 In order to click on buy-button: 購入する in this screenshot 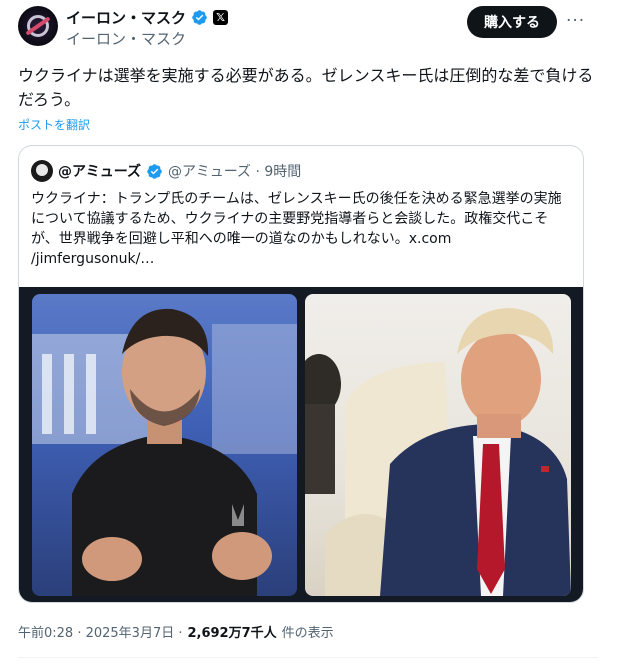, I will do `click(512, 22)`.